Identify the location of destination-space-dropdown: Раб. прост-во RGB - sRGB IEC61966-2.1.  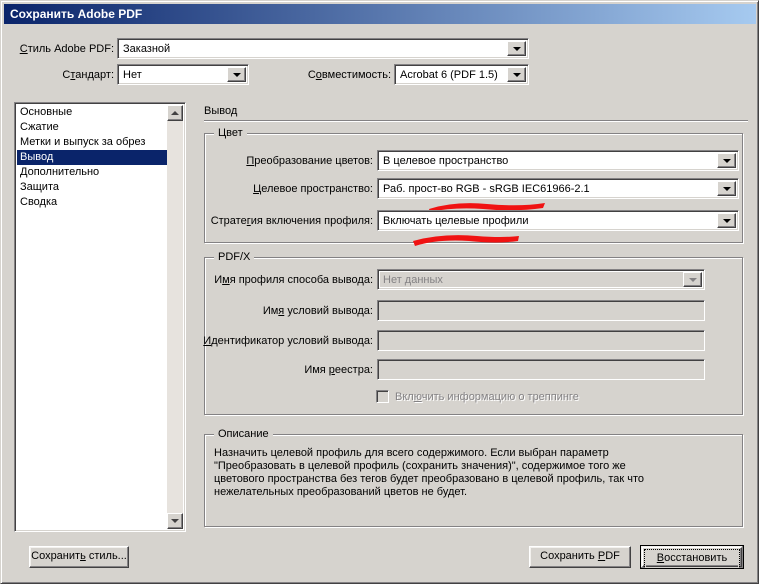
(558, 188).